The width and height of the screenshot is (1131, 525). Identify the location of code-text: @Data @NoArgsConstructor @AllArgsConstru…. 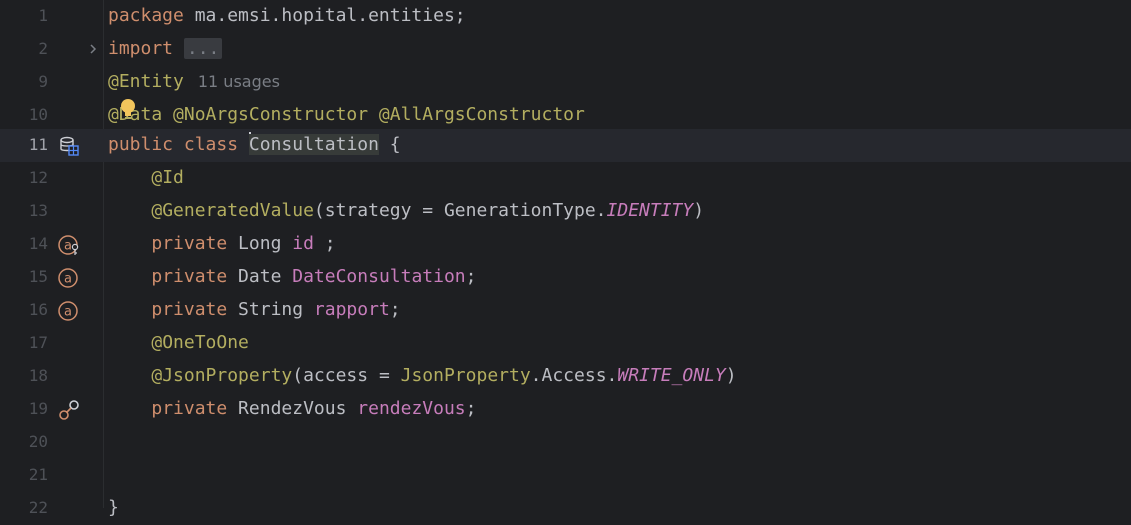
(346, 115).